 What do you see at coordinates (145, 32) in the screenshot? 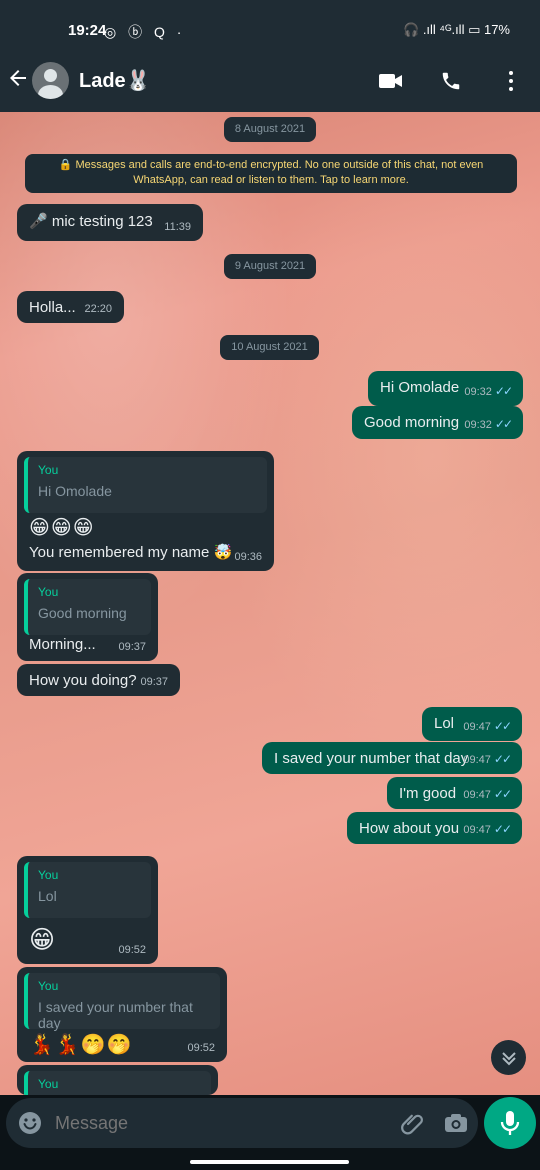
I see `status-left-icons: ◎ ⓑ Q ·` at bounding box center [145, 32].